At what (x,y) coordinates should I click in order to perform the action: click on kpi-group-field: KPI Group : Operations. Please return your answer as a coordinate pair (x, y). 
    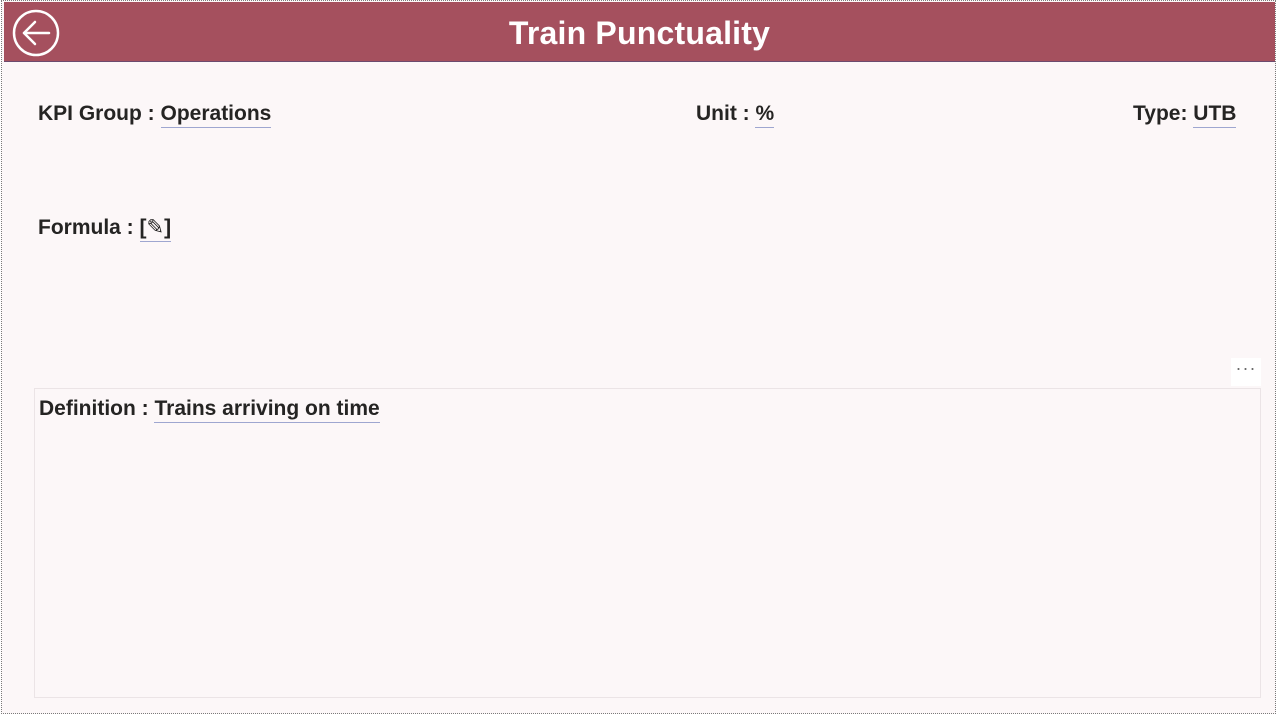
    Looking at the image, I should click on (155, 114).